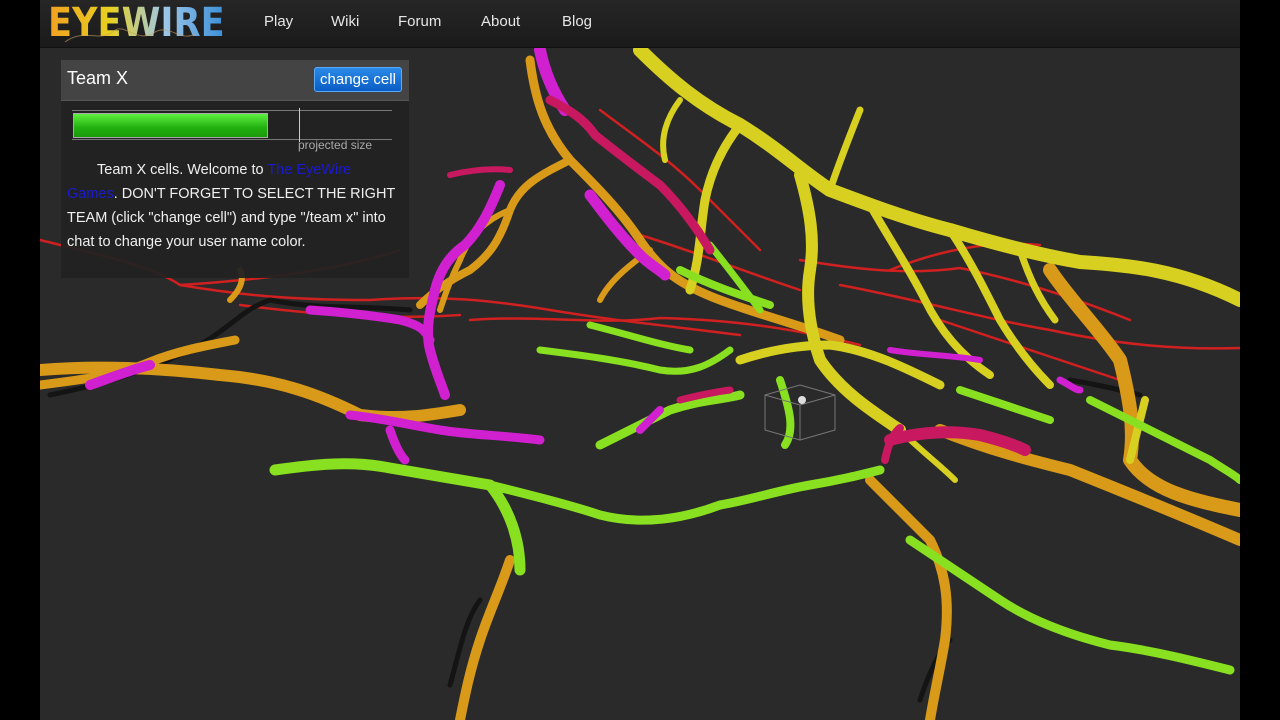 The image size is (1280, 720). I want to click on nav-forum-link: Forum, so click(419, 21).